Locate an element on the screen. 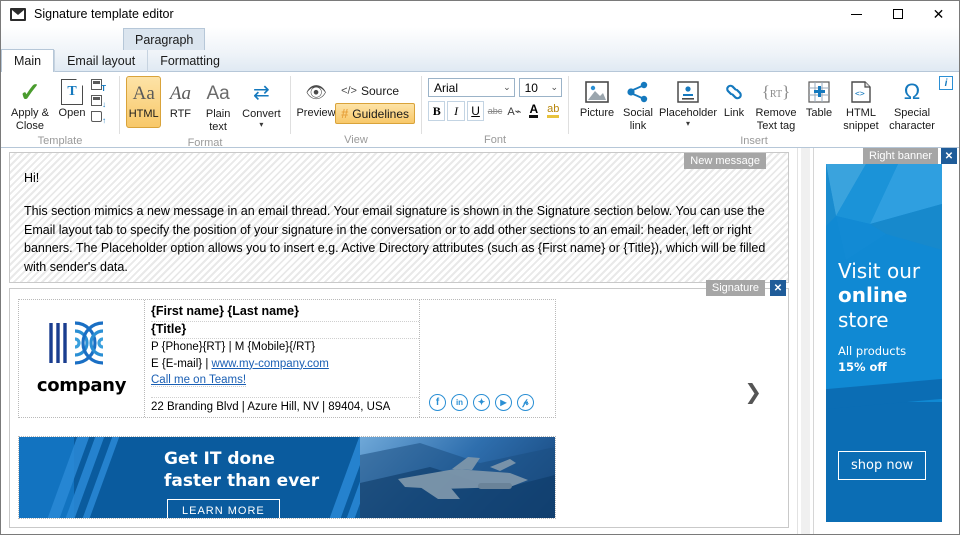  company-logo-cell: company is located at coordinates (82, 359).